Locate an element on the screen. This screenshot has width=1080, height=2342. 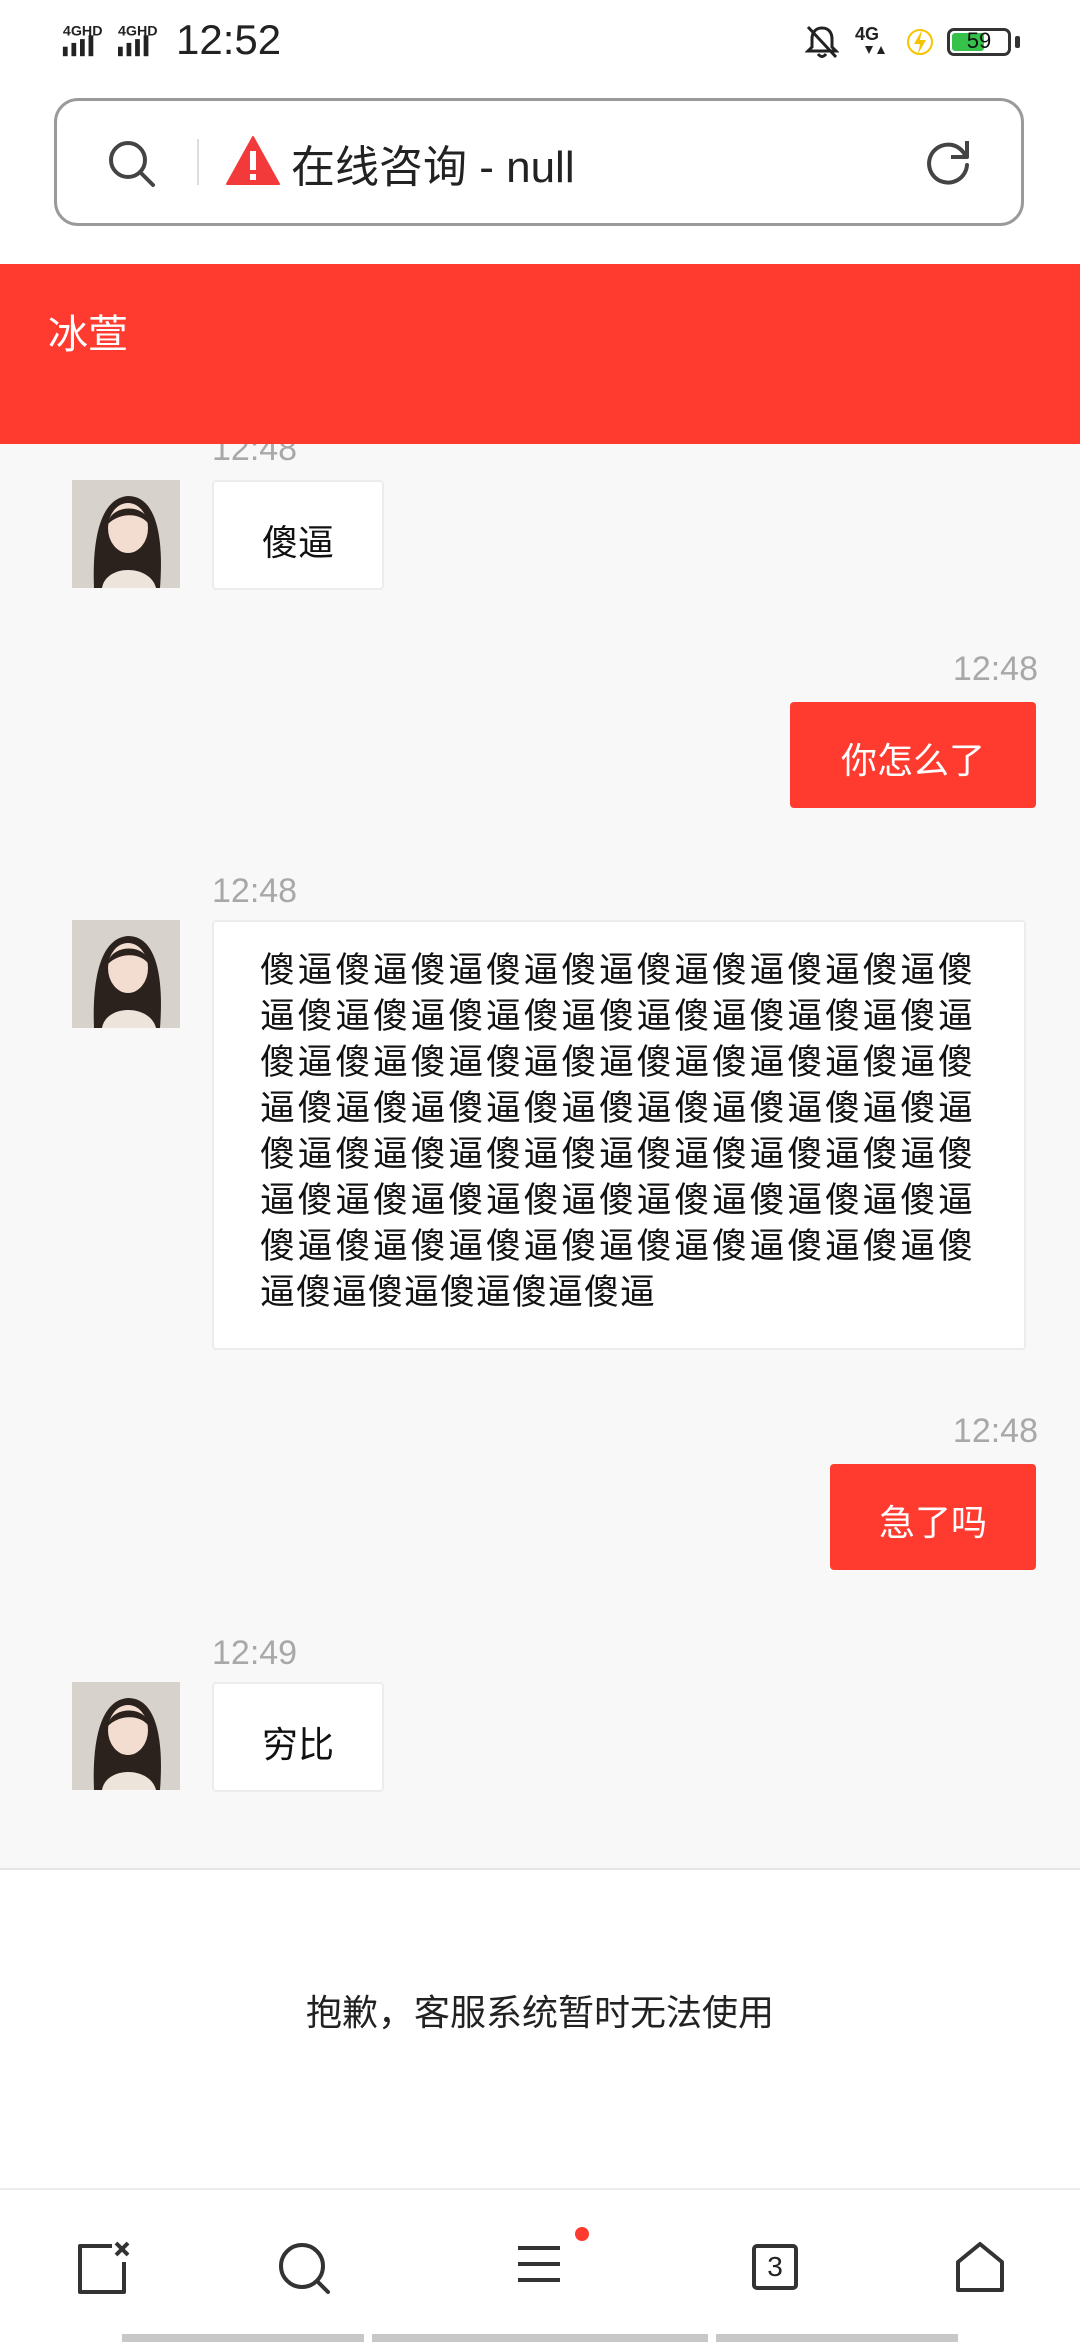
message-bubble-outgoing: 急了吗 is located at coordinates (933, 1517).